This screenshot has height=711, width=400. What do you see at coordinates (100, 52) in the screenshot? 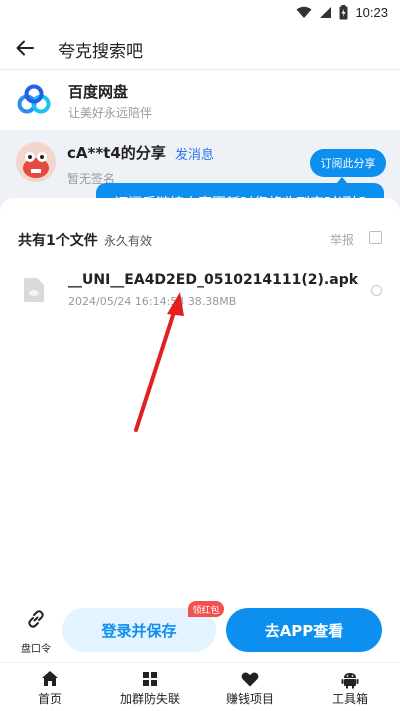
I see `page-title: 夸克搜索吧` at bounding box center [100, 52].